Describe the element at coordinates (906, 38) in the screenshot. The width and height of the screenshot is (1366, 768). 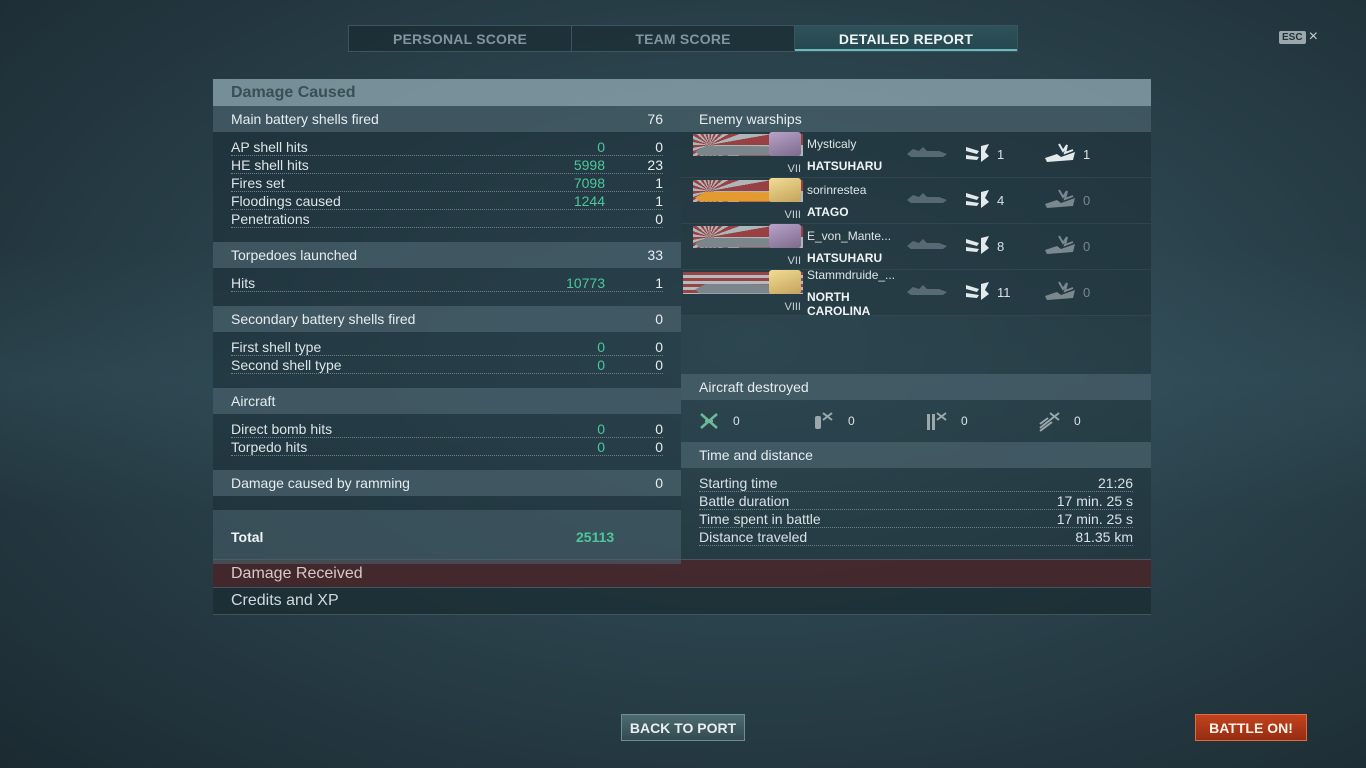
I see `tab-detailed-report: DETAILED REPORT` at that location.